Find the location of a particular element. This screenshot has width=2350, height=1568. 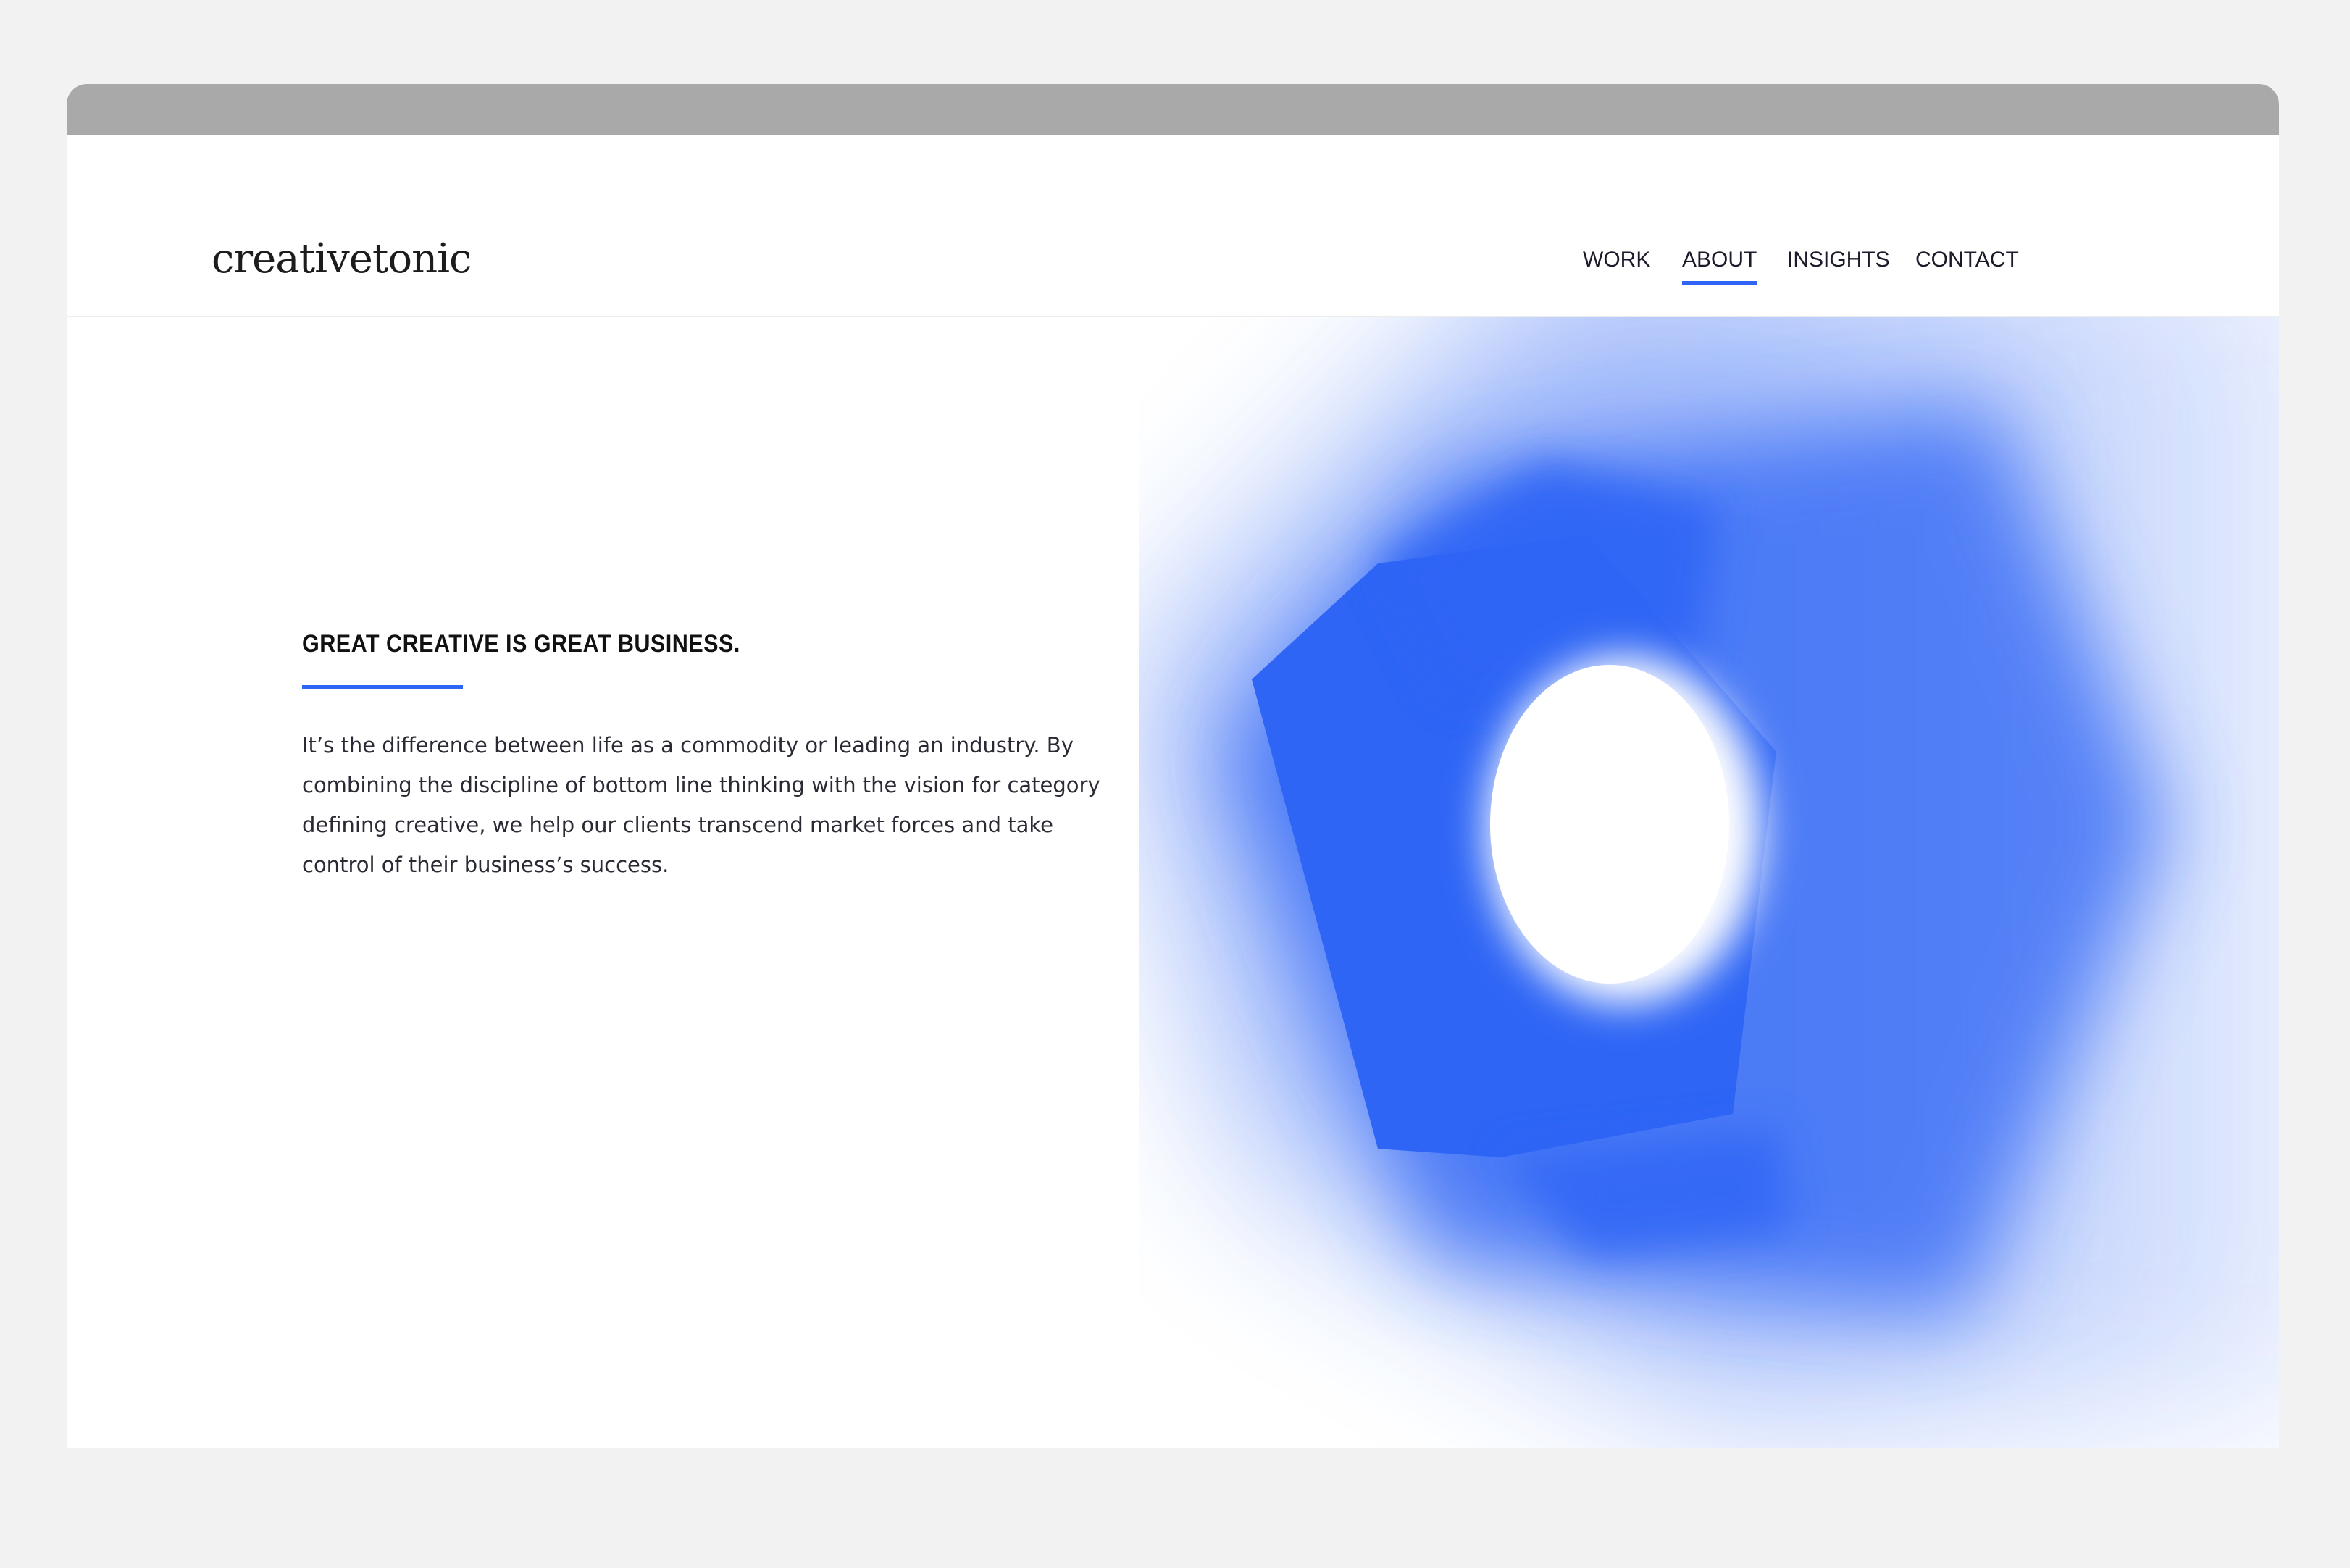

nav-item-work: WORK is located at coordinates (1616, 260).